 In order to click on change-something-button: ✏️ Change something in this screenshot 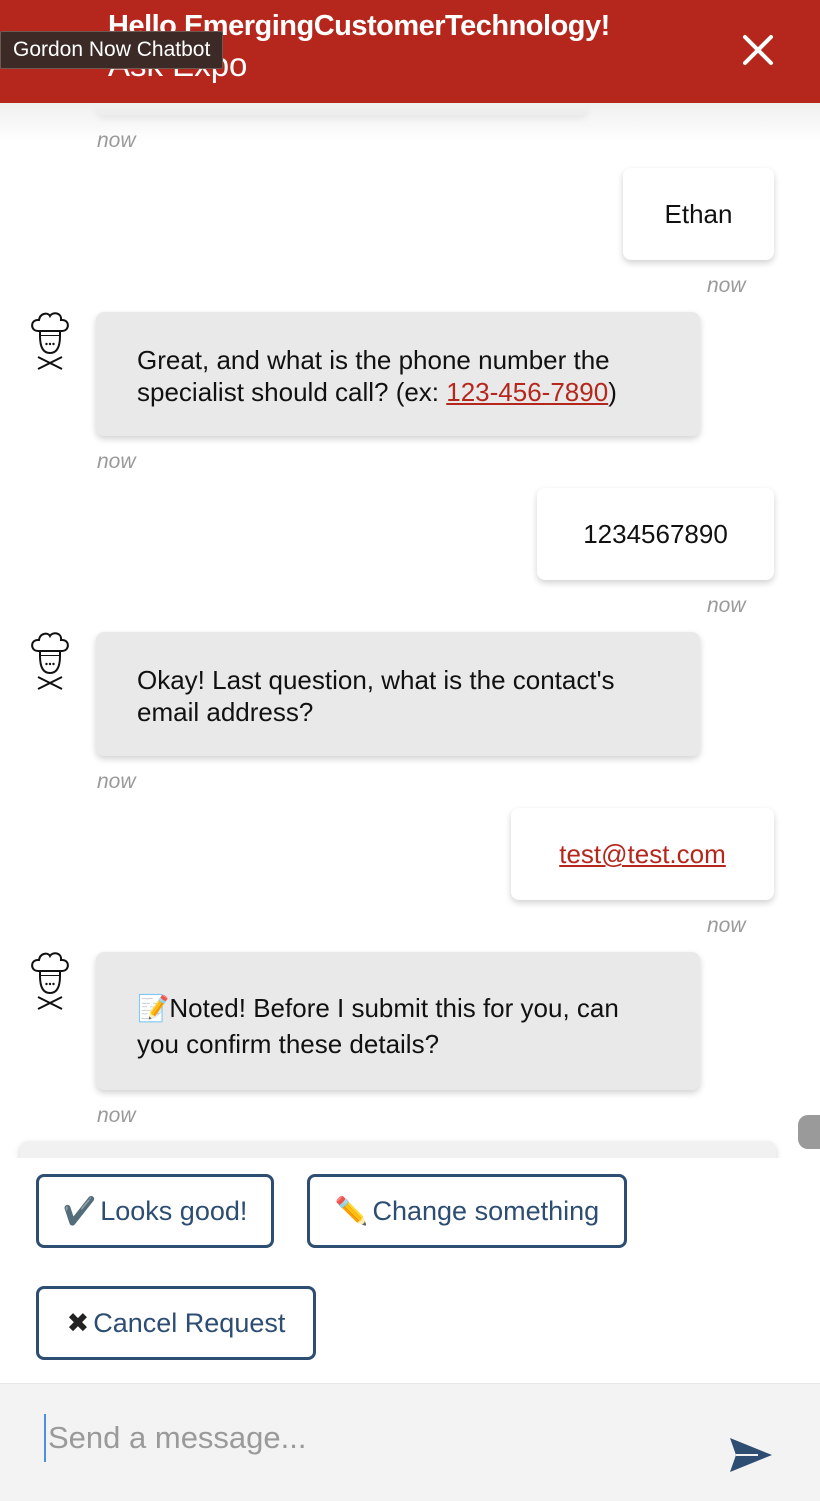, I will do `click(467, 1211)`.